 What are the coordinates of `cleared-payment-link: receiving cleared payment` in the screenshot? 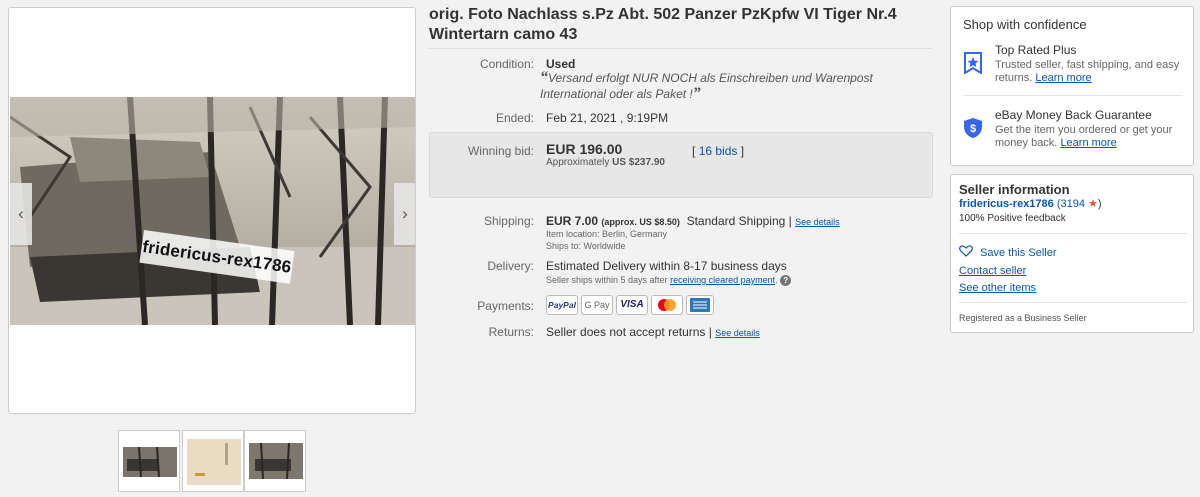 It's located at (722, 280).